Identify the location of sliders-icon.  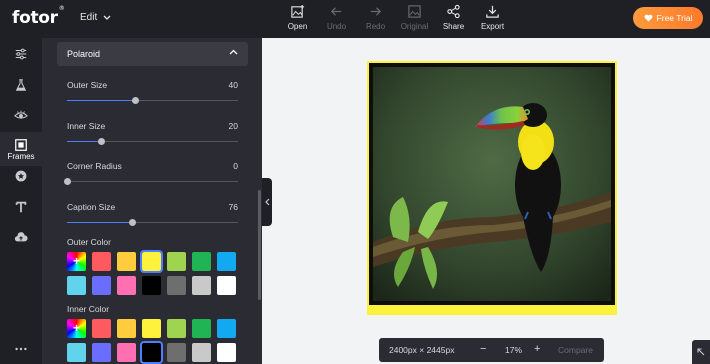
(21, 54).